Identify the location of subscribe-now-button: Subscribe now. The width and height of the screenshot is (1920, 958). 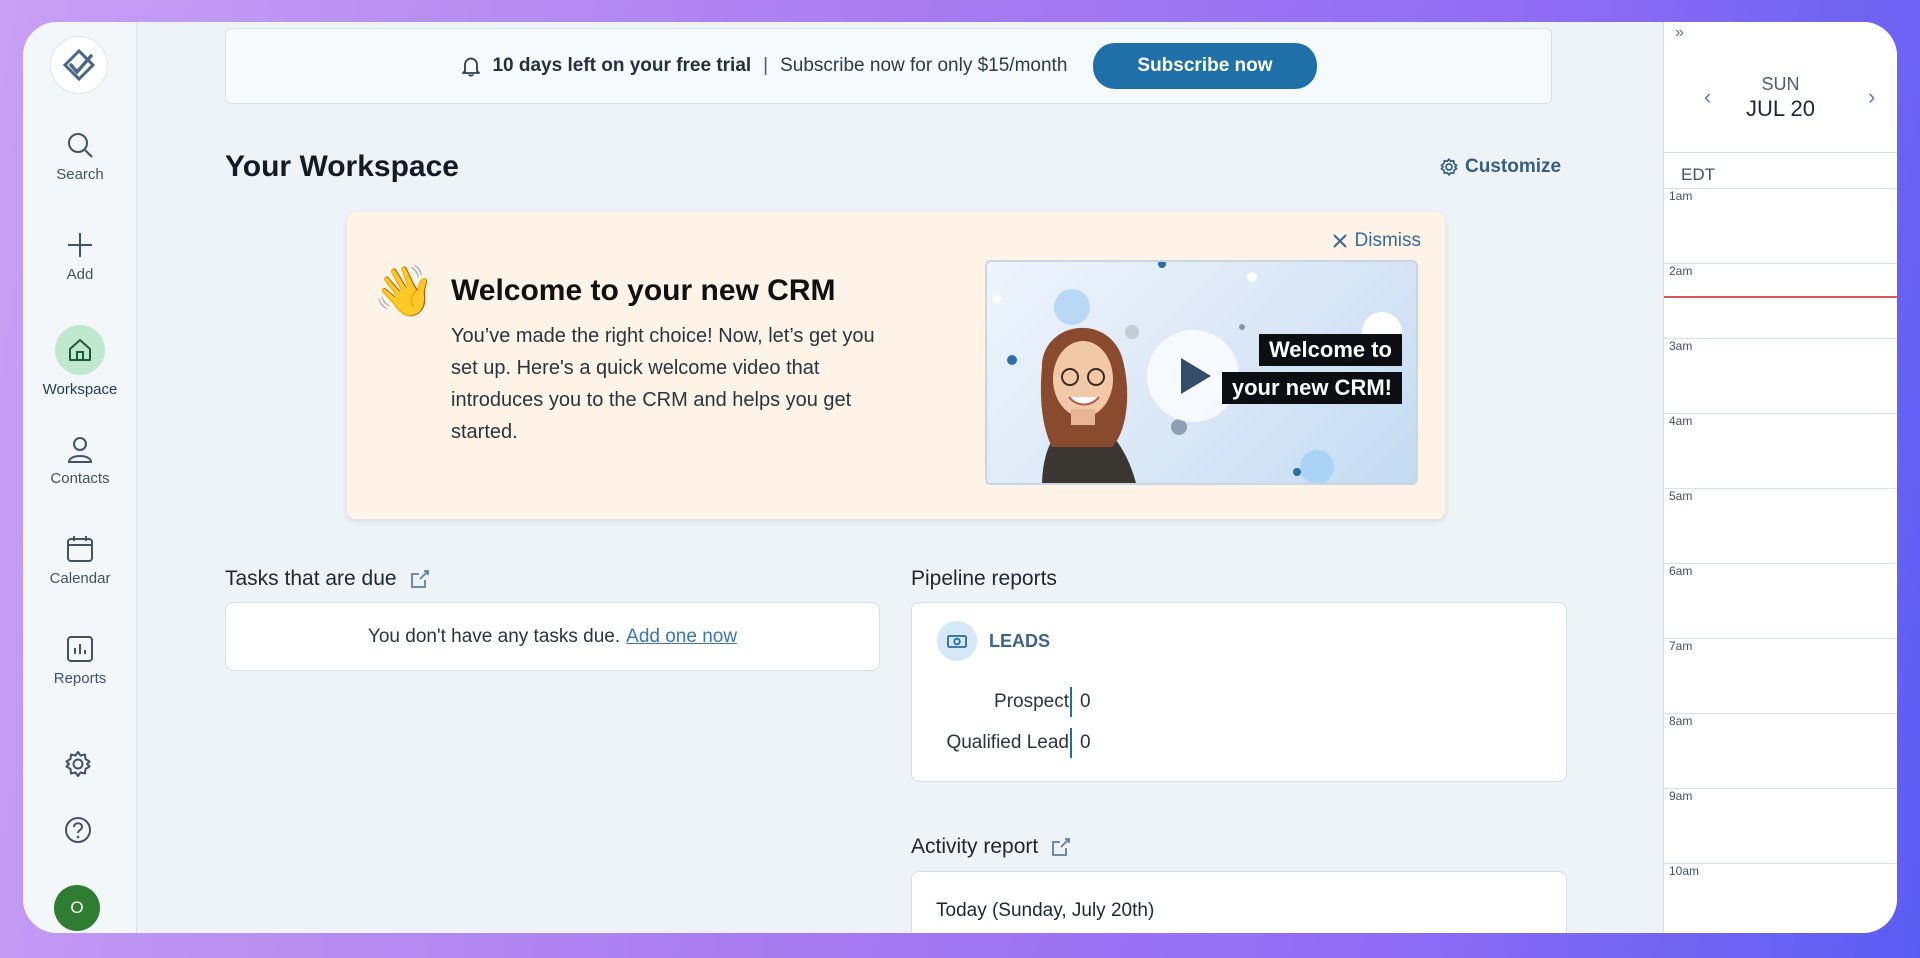
(1205, 66).